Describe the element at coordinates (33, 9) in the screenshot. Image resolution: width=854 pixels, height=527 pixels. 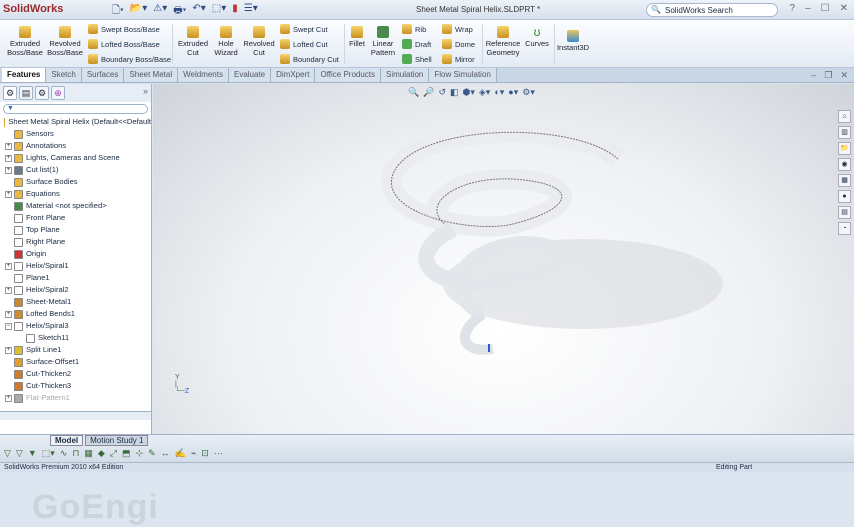
I see `solidworks-logo: SolidWorks` at that location.